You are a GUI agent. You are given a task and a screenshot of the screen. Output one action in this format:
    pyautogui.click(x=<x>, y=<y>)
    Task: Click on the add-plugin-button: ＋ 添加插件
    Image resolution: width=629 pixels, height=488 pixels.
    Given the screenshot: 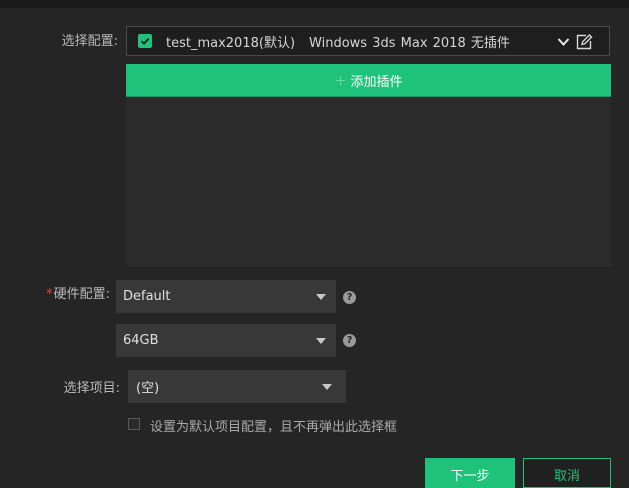 What is the action you would take?
    pyautogui.click(x=368, y=80)
    